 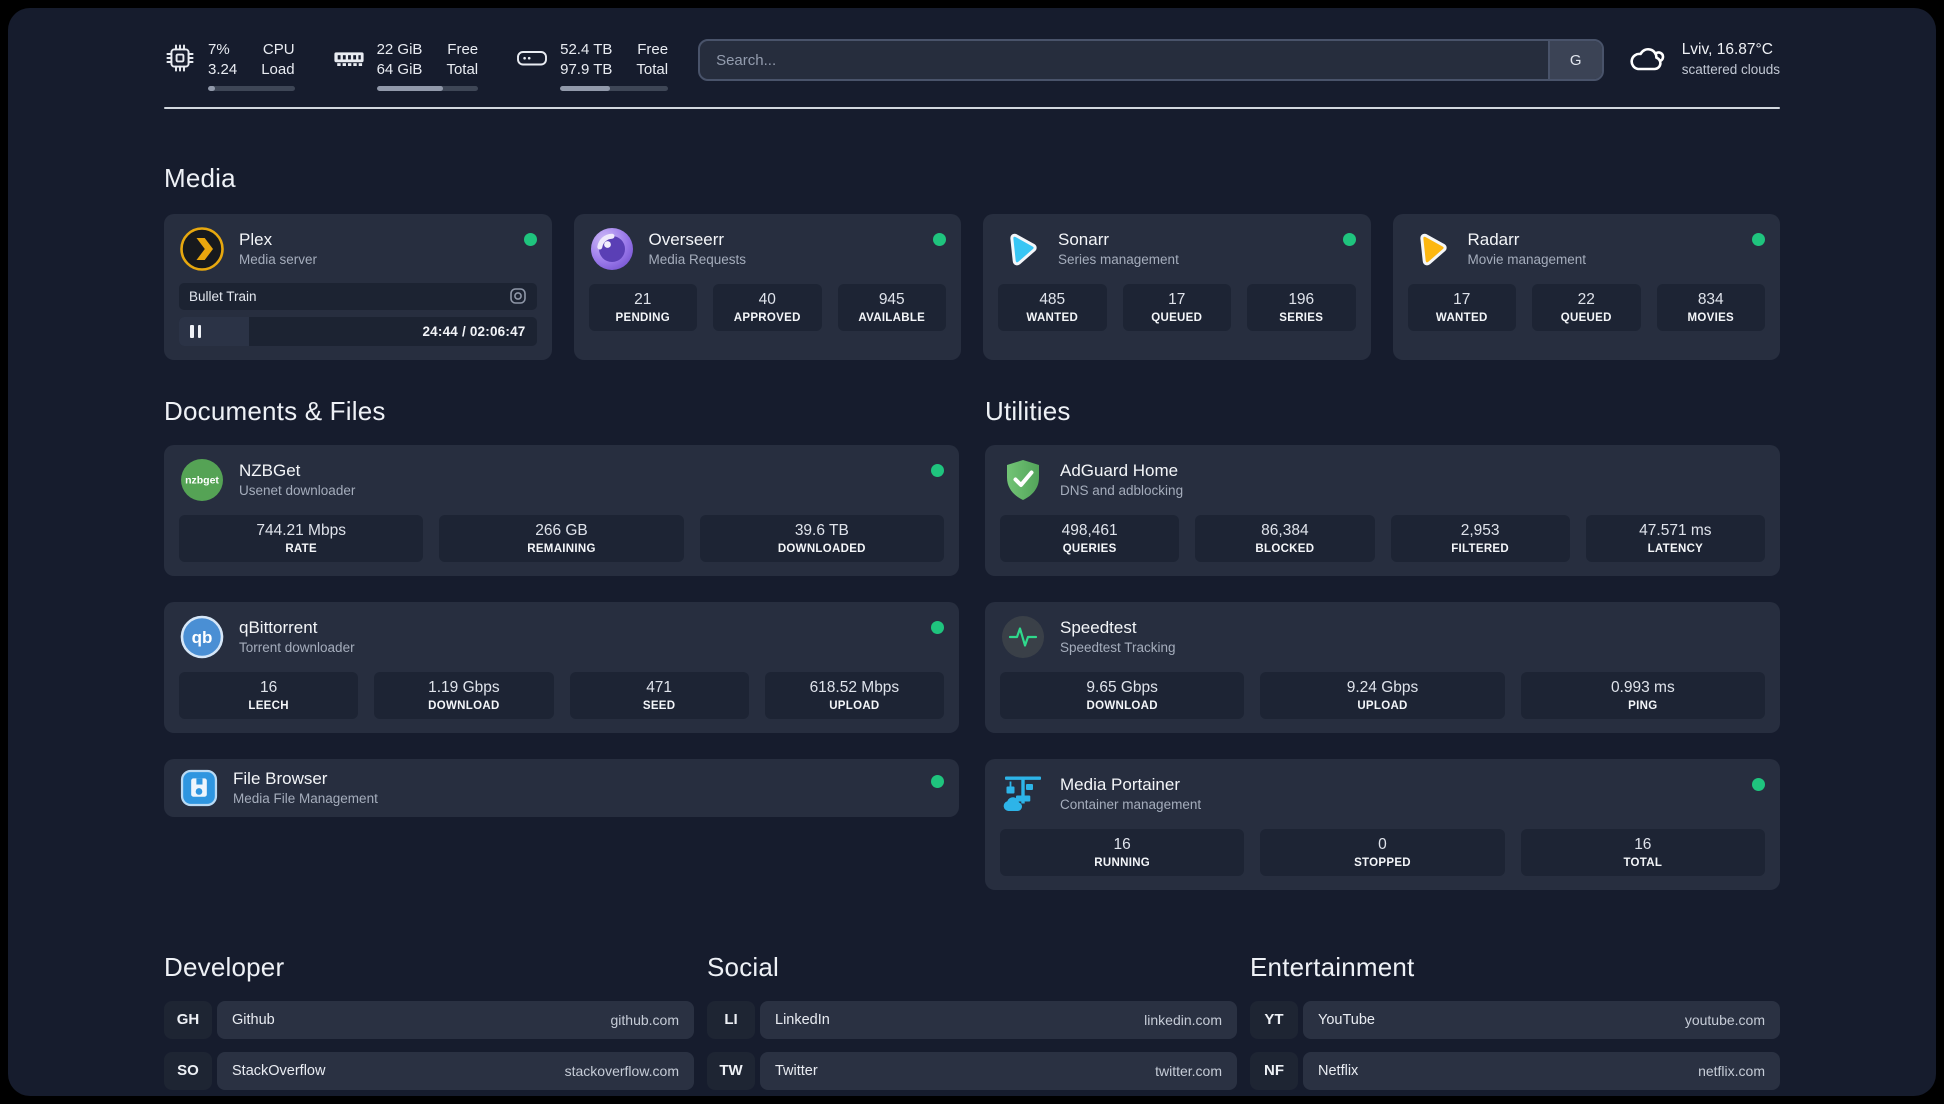 What do you see at coordinates (195, 331) in the screenshot?
I see `pause-icon` at bounding box center [195, 331].